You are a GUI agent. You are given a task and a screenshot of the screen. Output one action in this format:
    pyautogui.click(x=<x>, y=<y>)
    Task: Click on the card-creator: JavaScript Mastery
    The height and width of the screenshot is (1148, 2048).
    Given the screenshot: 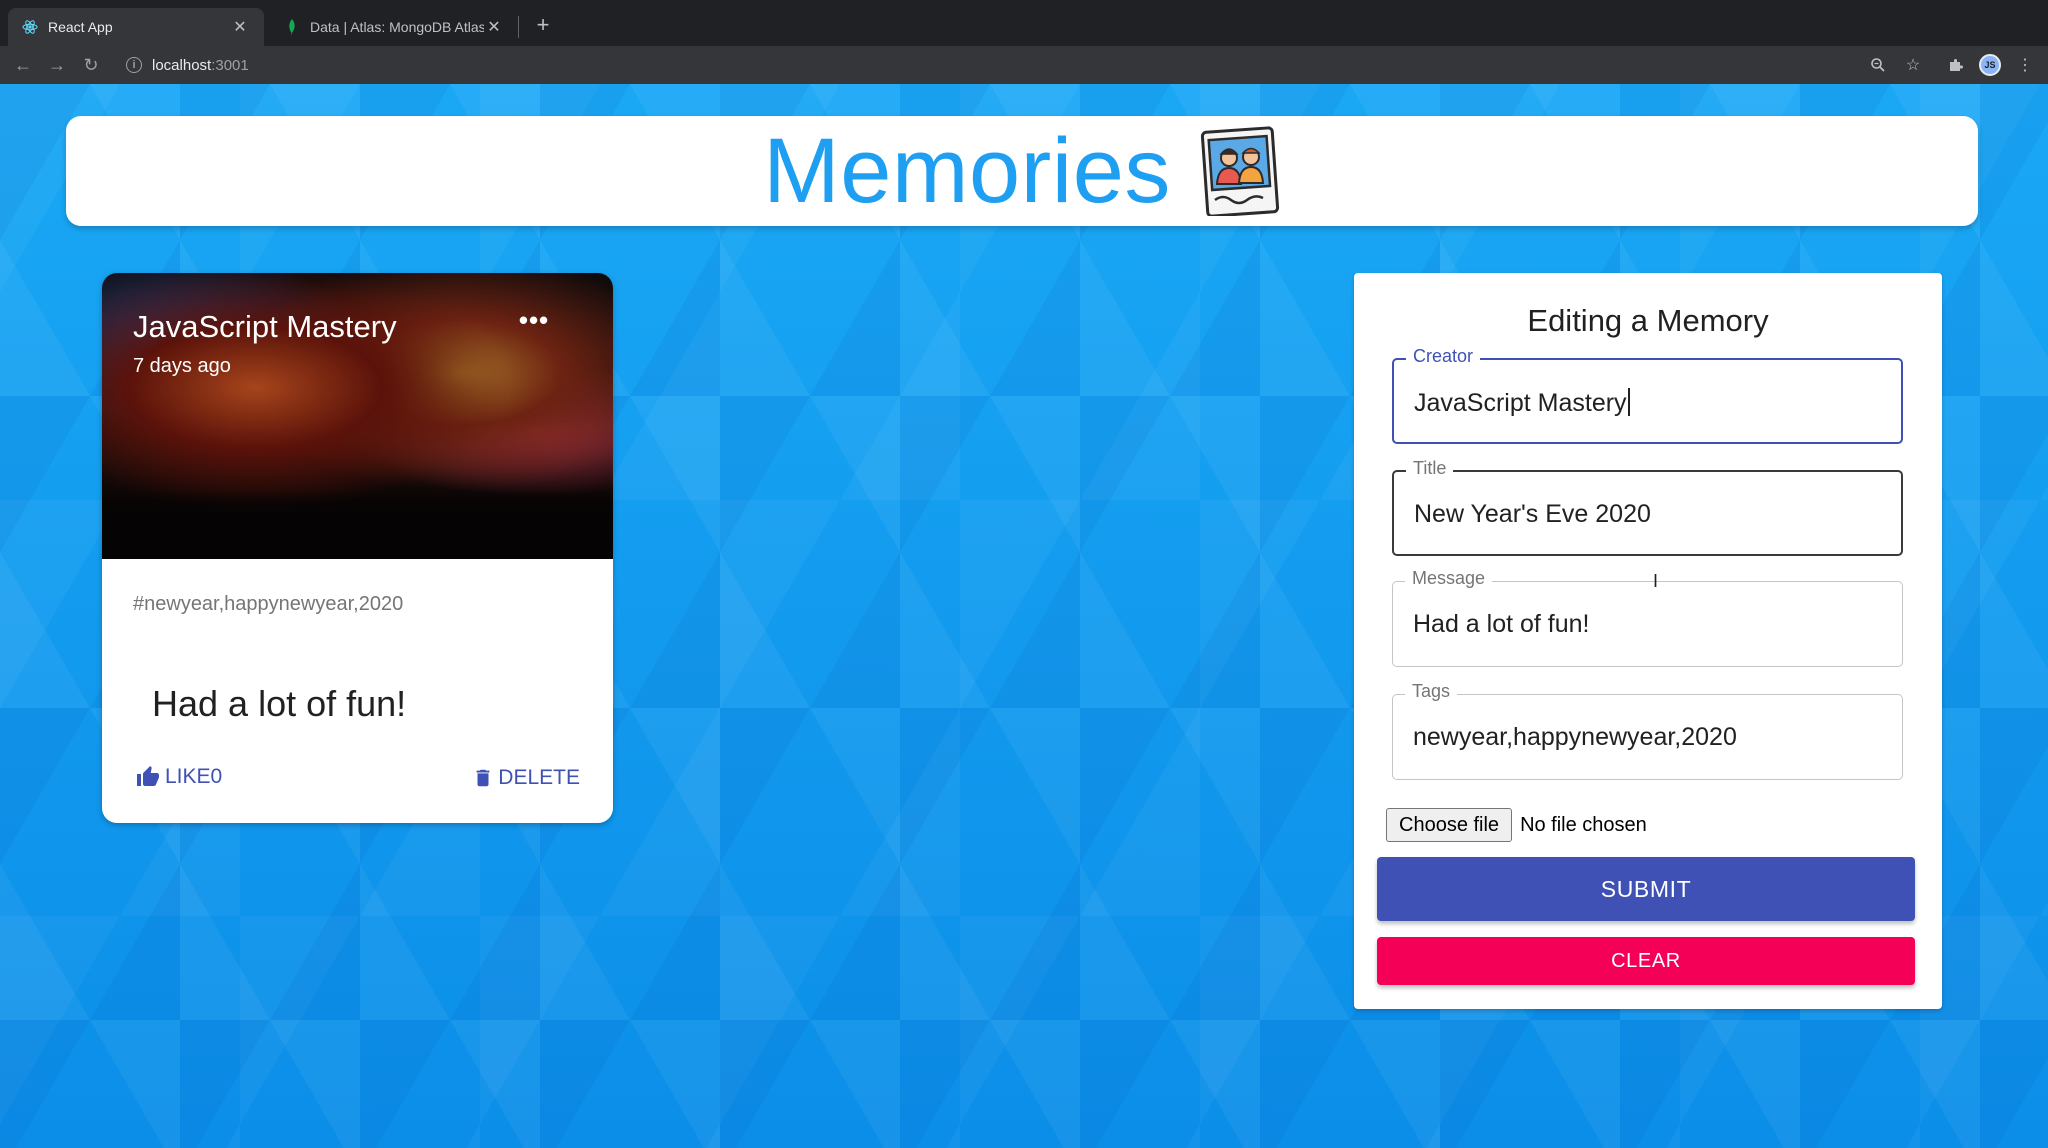 What is the action you would take?
    pyautogui.click(x=265, y=326)
    